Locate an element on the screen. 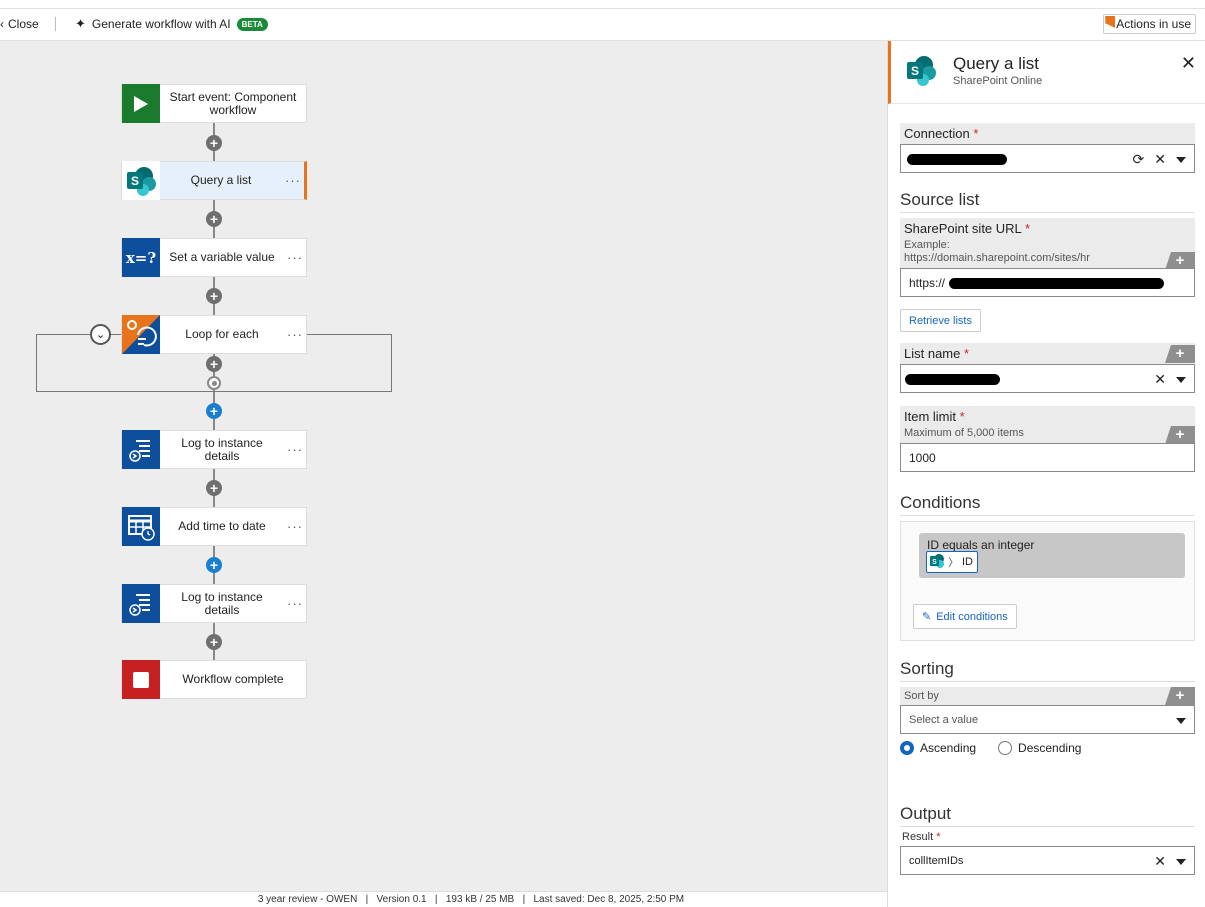 This screenshot has height=907, width=1205. calendar-icon is located at coordinates (141, 526).